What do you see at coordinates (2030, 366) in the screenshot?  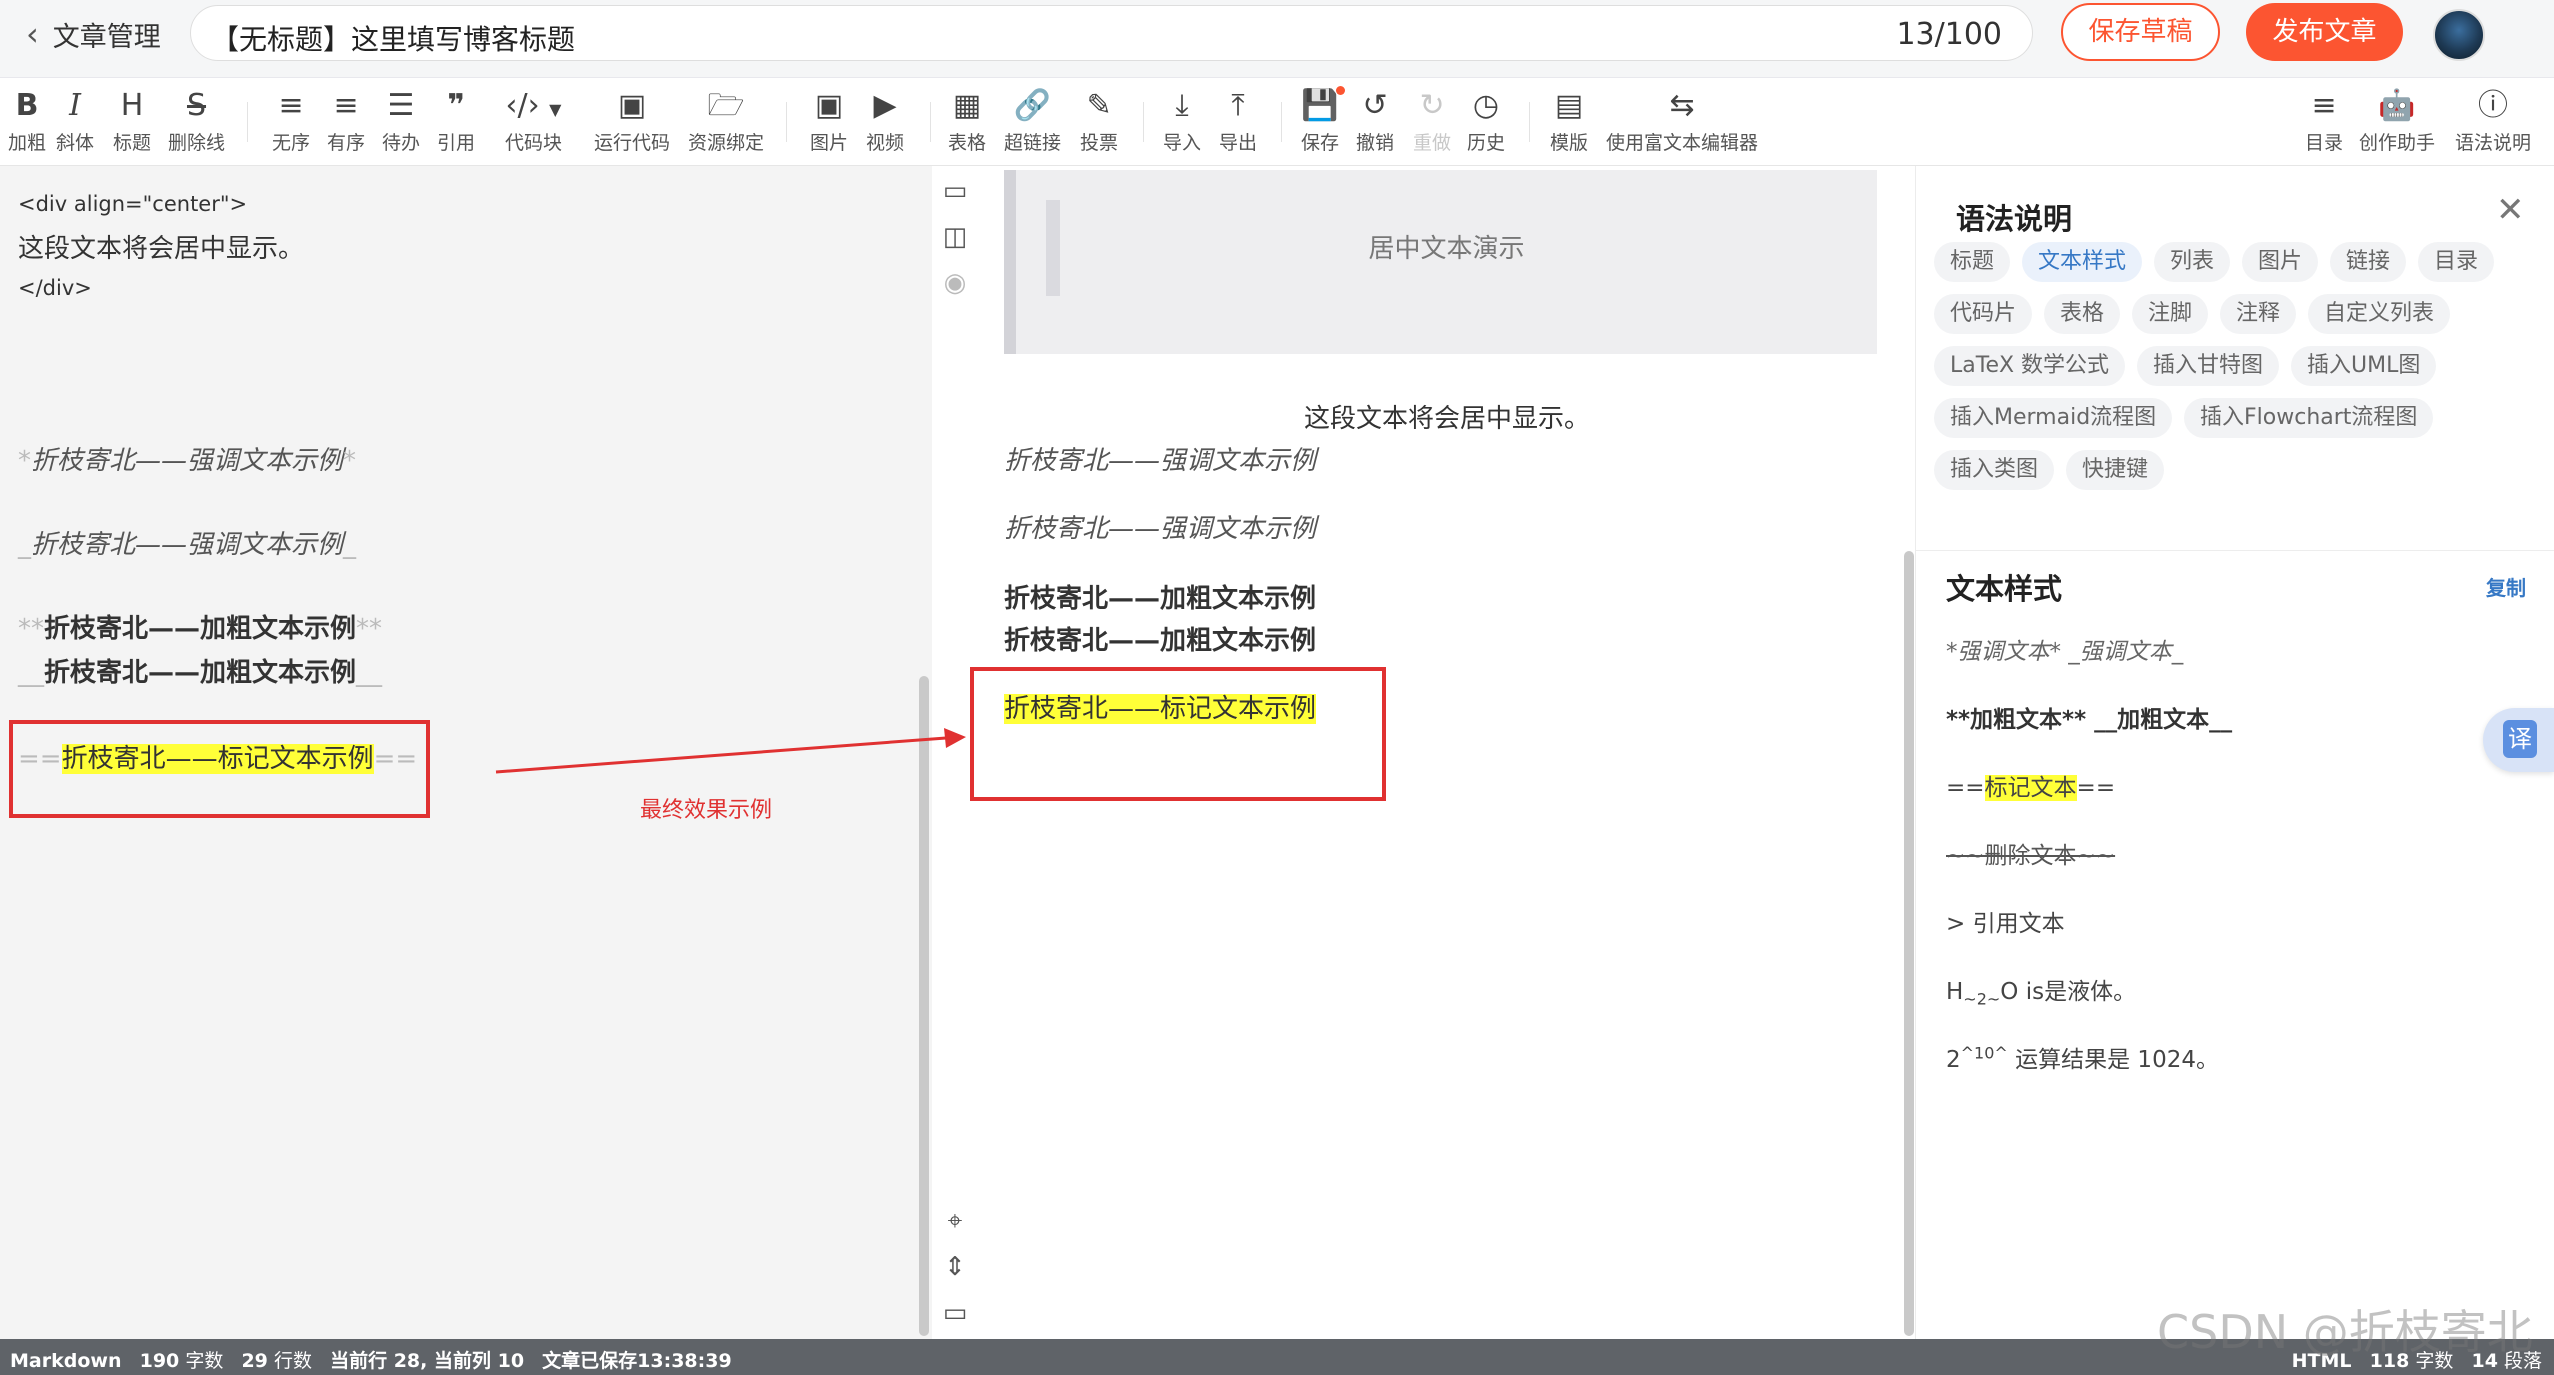 I see `syntax-tag: LaTeX 数学公式` at bounding box center [2030, 366].